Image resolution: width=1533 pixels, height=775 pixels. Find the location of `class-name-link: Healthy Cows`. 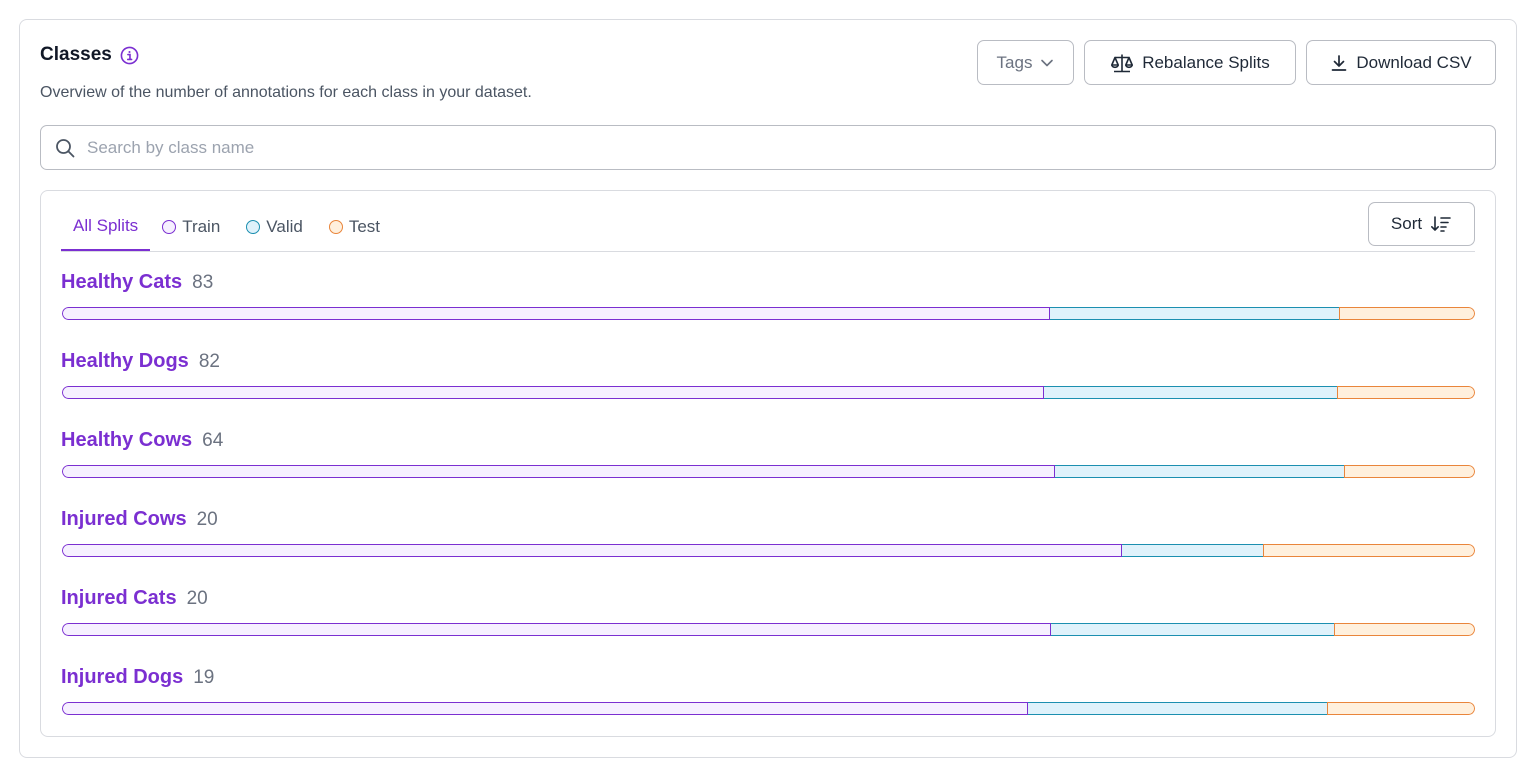

class-name-link: Healthy Cows is located at coordinates (126, 440).